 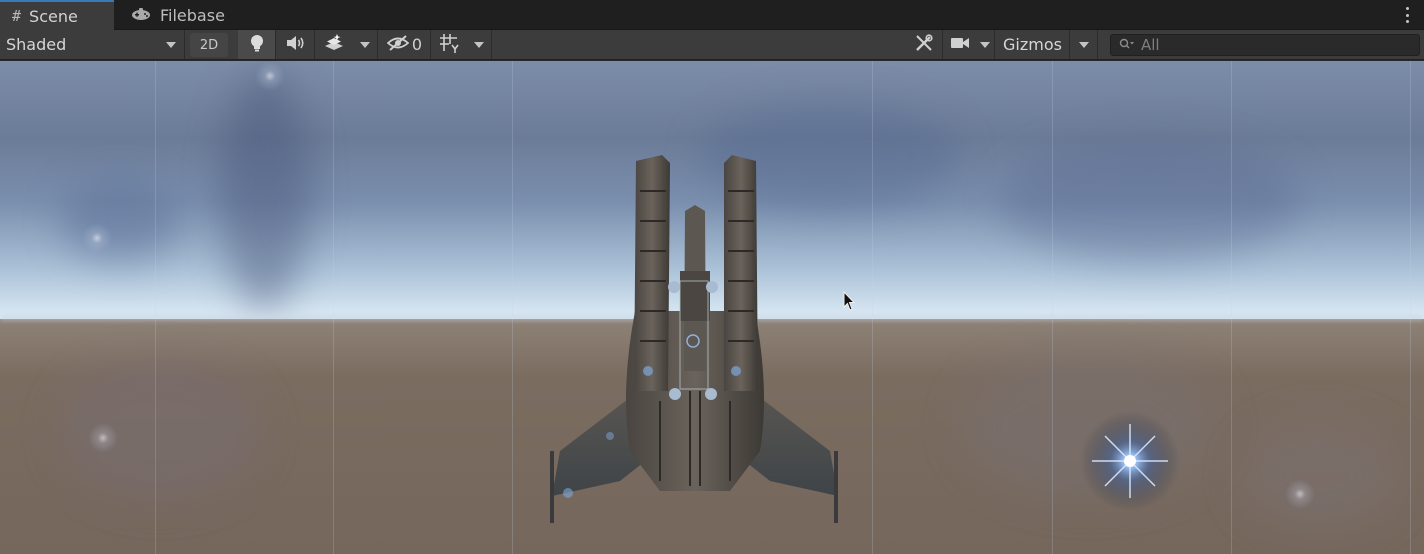 I want to click on tools-button, so click(x=924, y=44).